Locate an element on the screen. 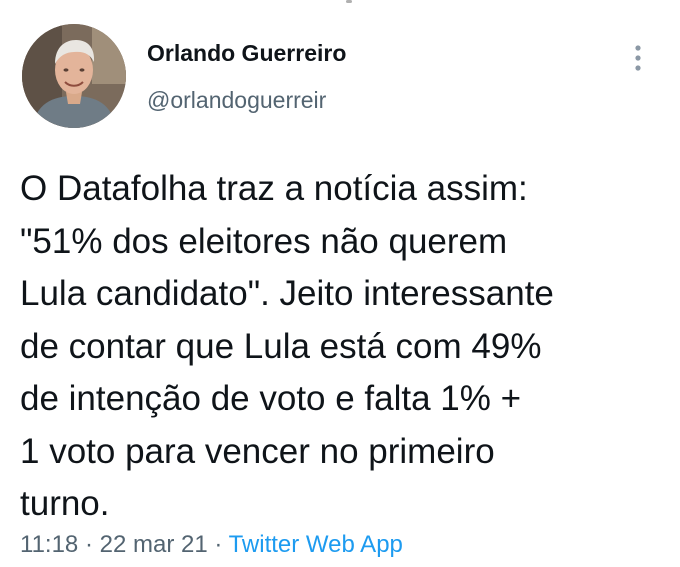  more-vertical-icon is located at coordinates (638, 59).